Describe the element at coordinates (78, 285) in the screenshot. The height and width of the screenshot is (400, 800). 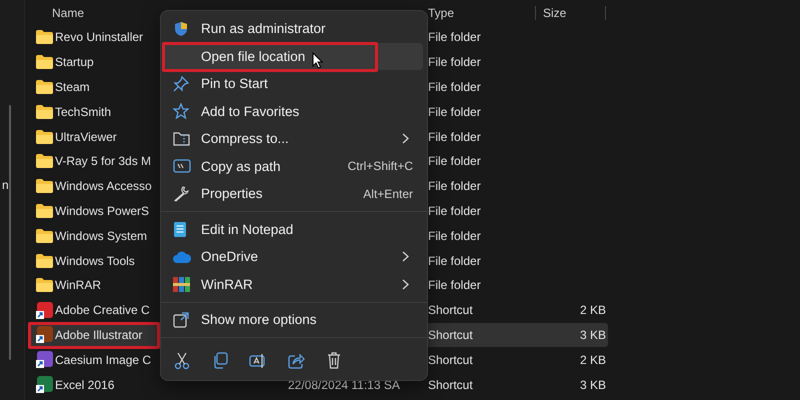
I see `file-name: WinRAR` at that location.